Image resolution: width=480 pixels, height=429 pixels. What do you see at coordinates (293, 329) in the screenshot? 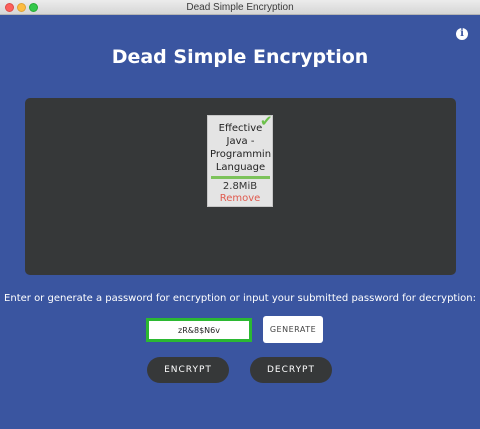
I see `generate-password-button: GENERATE` at bounding box center [293, 329].